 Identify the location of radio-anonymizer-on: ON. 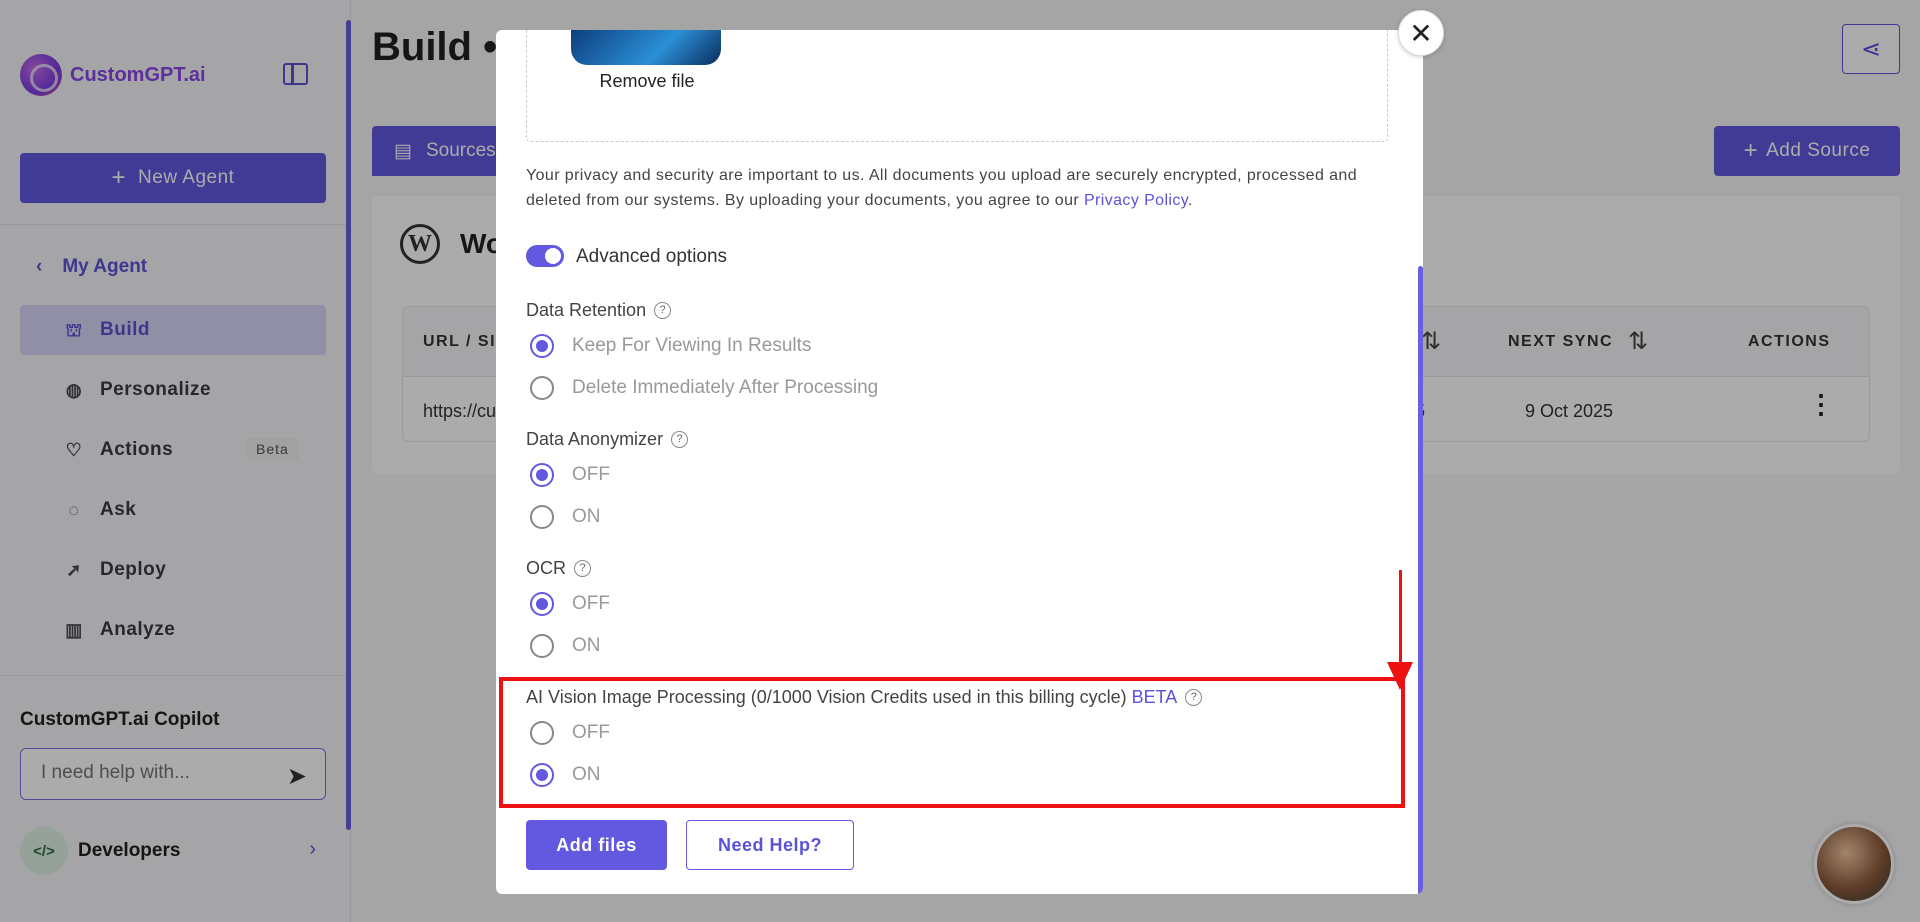
(565, 517).